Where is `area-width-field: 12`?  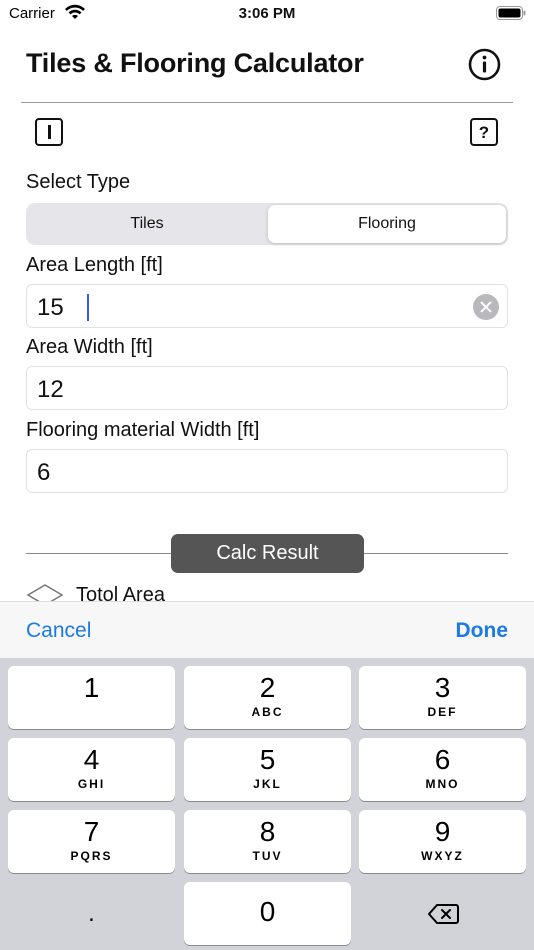 area-width-field: 12 is located at coordinates (267, 388).